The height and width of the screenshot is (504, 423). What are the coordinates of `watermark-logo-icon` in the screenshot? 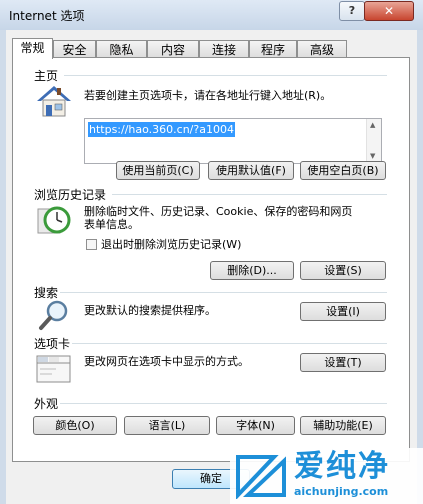 It's located at (261, 477).